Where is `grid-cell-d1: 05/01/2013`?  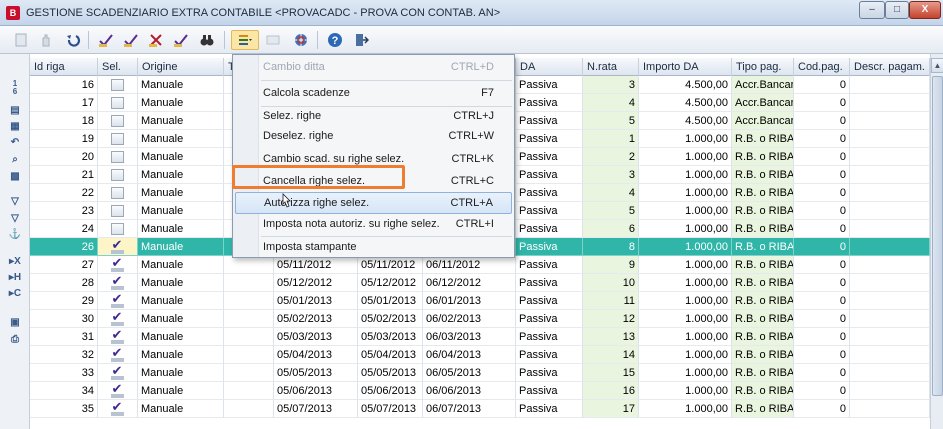
grid-cell-d1: 05/01/2013 is located at coordinates (316, 301).